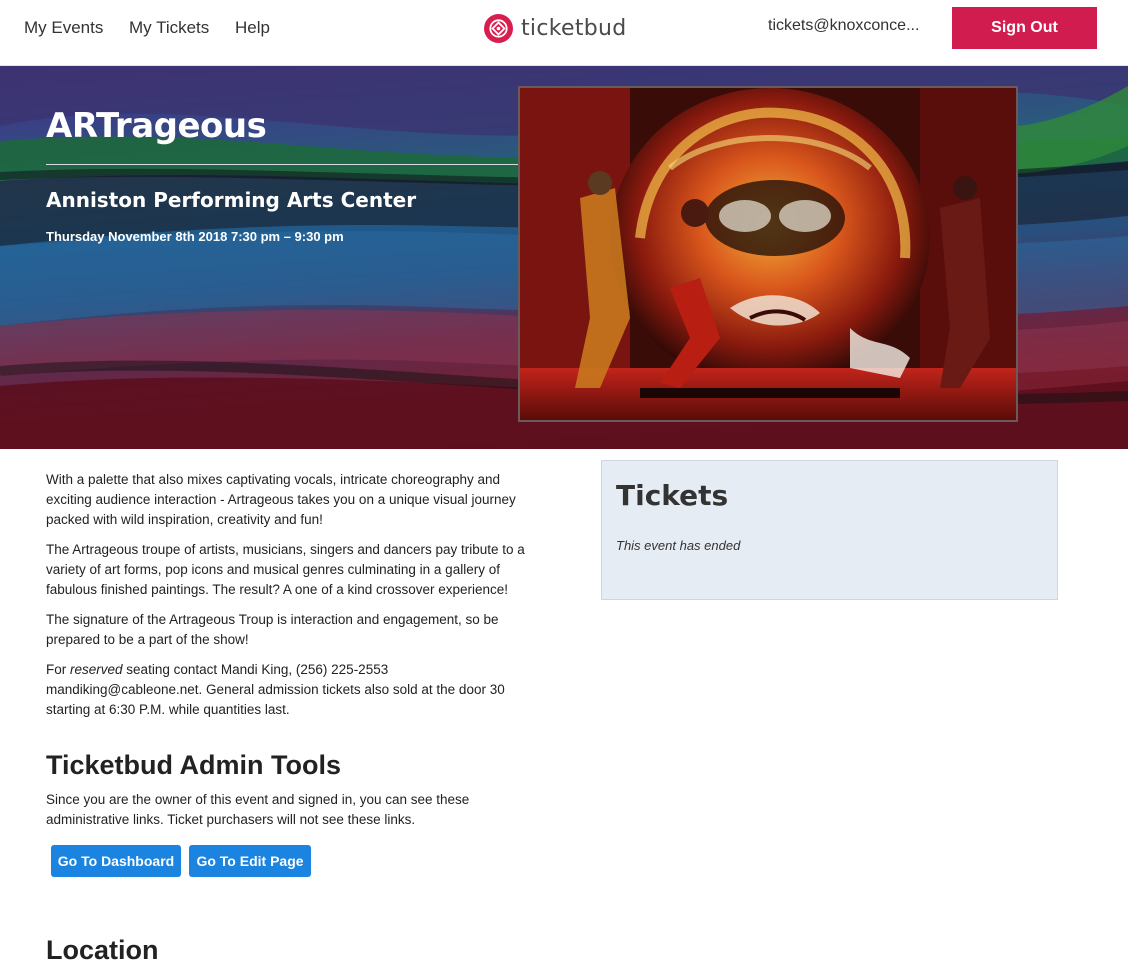 This screenshot has width=1128, height=977. What do you see at coordinates (829, 530) in the screenshot?
I see `tickets-panel: Tickets This event has ended` at bounding box center [829, 530].